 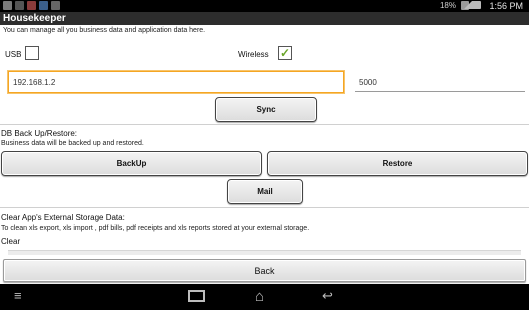 I want to click on mail-button: Mail, so click(x=265, y=191).